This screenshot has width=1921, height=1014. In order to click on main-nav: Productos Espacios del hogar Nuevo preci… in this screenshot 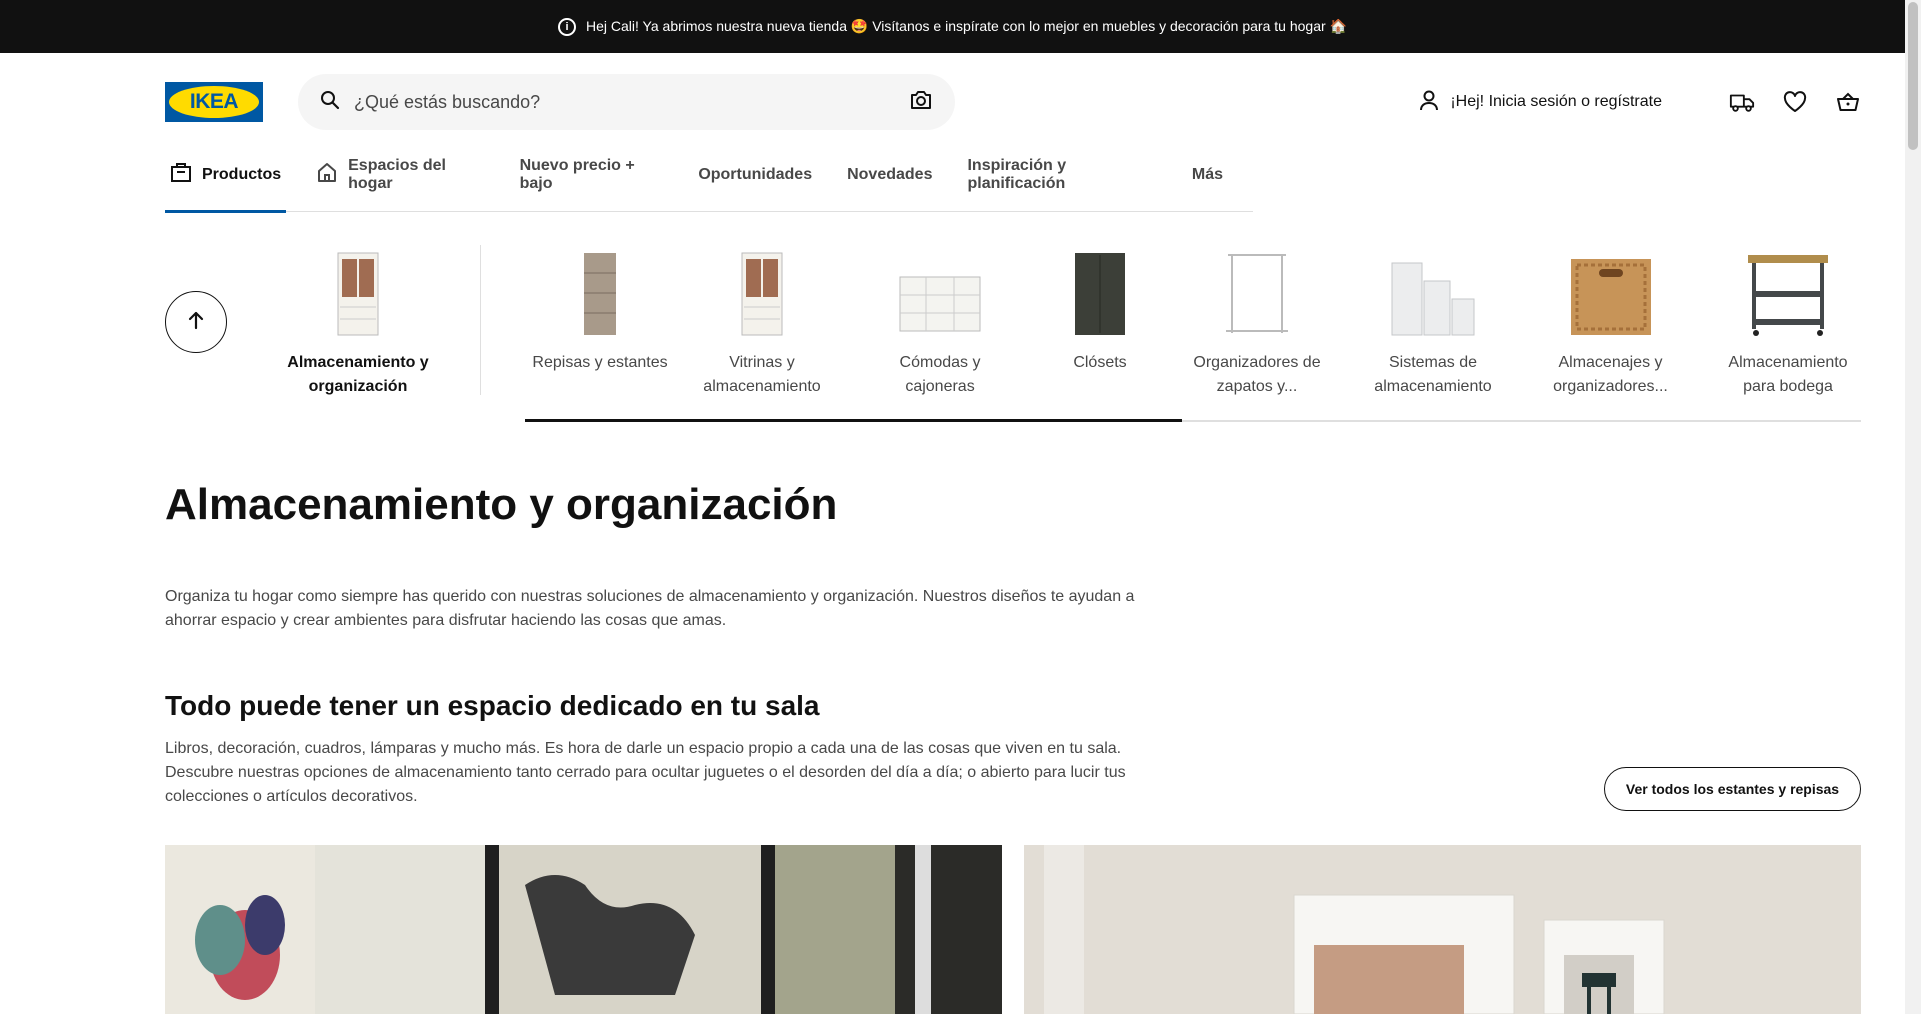, I will do `click(709, 184)`.